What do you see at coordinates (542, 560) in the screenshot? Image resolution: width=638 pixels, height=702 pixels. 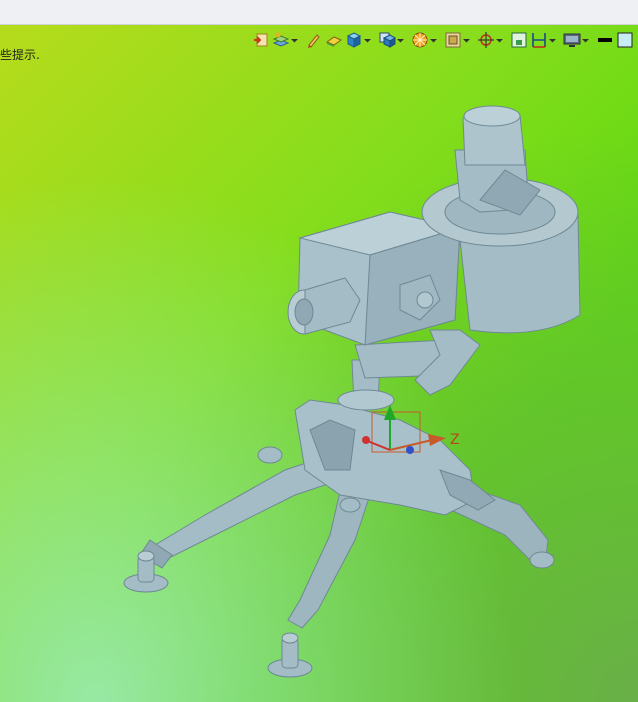 I see `turret-leg-back-foot` at bounding box center [542, 560].